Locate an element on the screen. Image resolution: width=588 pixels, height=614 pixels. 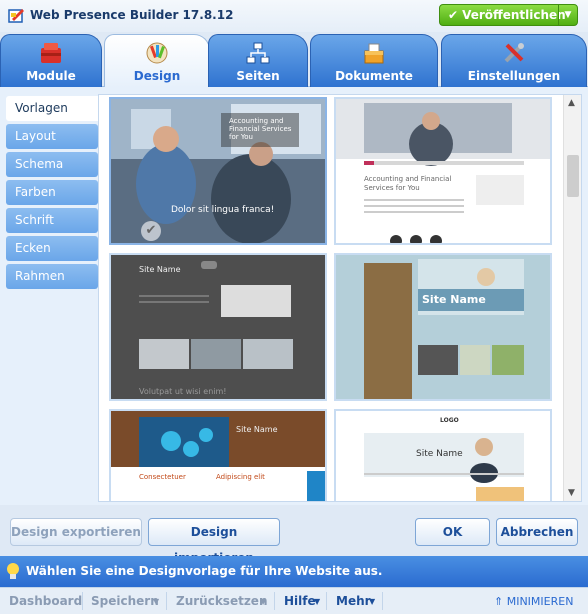
minimize-label: MINIMIEREN is located at coordinates (540, 601).